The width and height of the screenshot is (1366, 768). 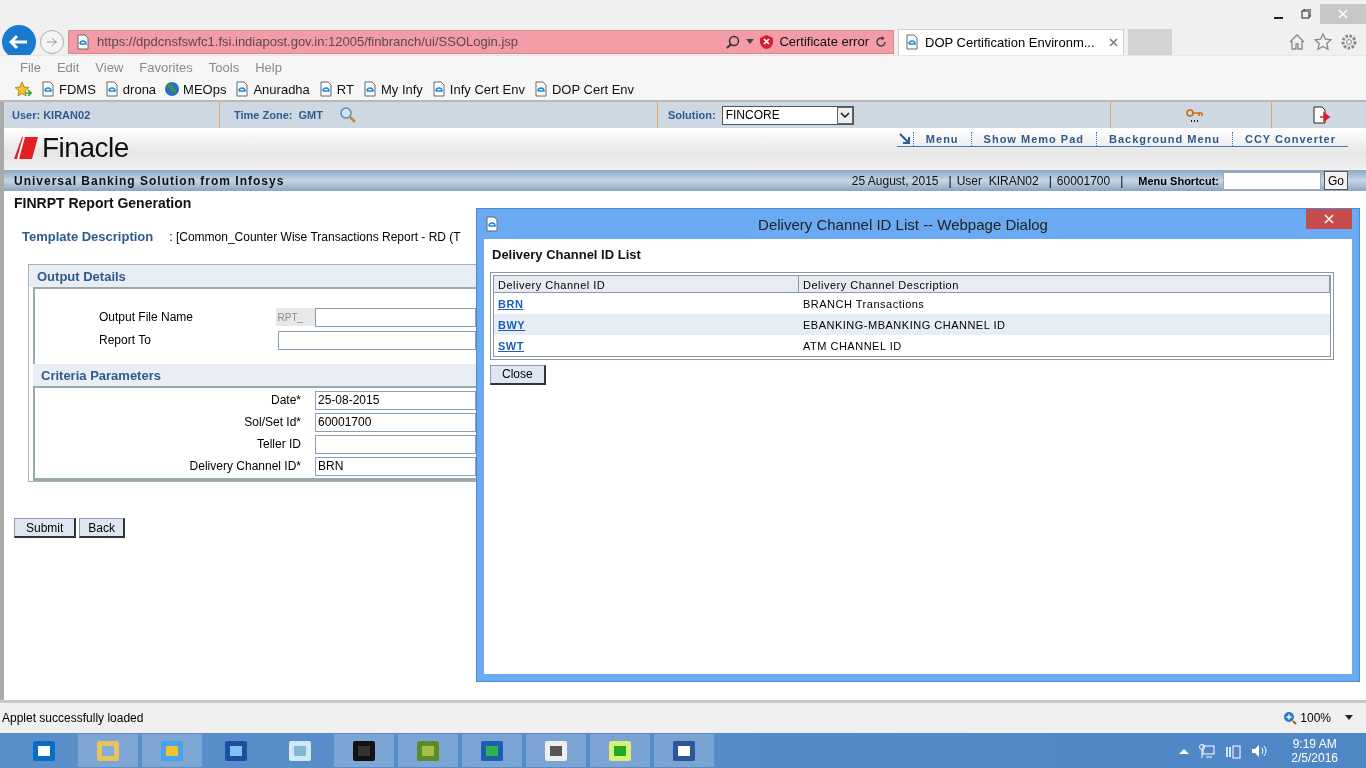 I want to click on star-icon, so click(x=1323, y=41).